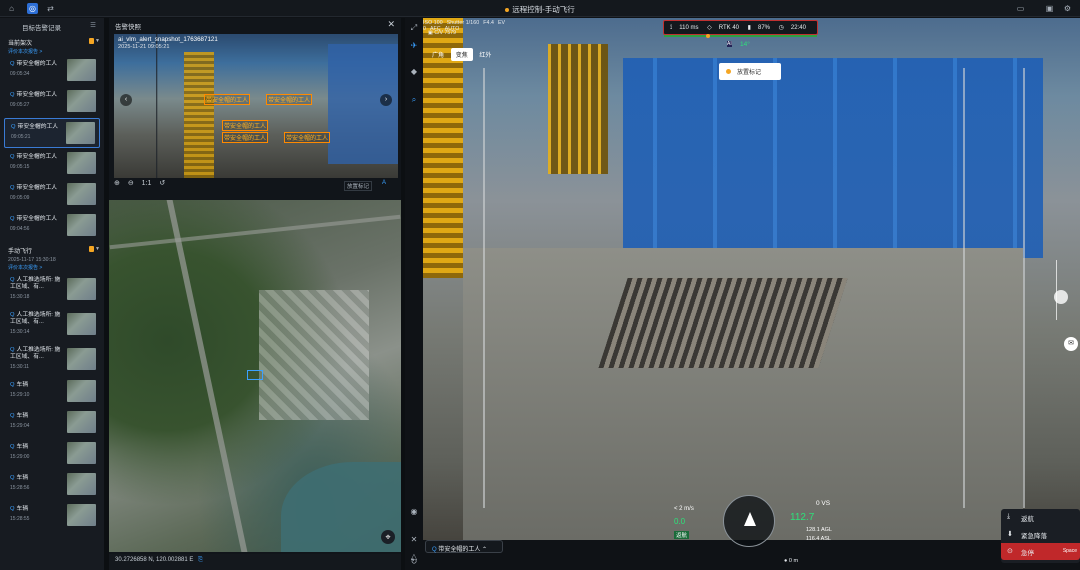  Describe the element at coordinates (540, 8) in the screenshot. I see `top-bar: ⌂ ◎ ⇄ 远程控制-手动飞行 ▭ ▣ ⚙` at that location.